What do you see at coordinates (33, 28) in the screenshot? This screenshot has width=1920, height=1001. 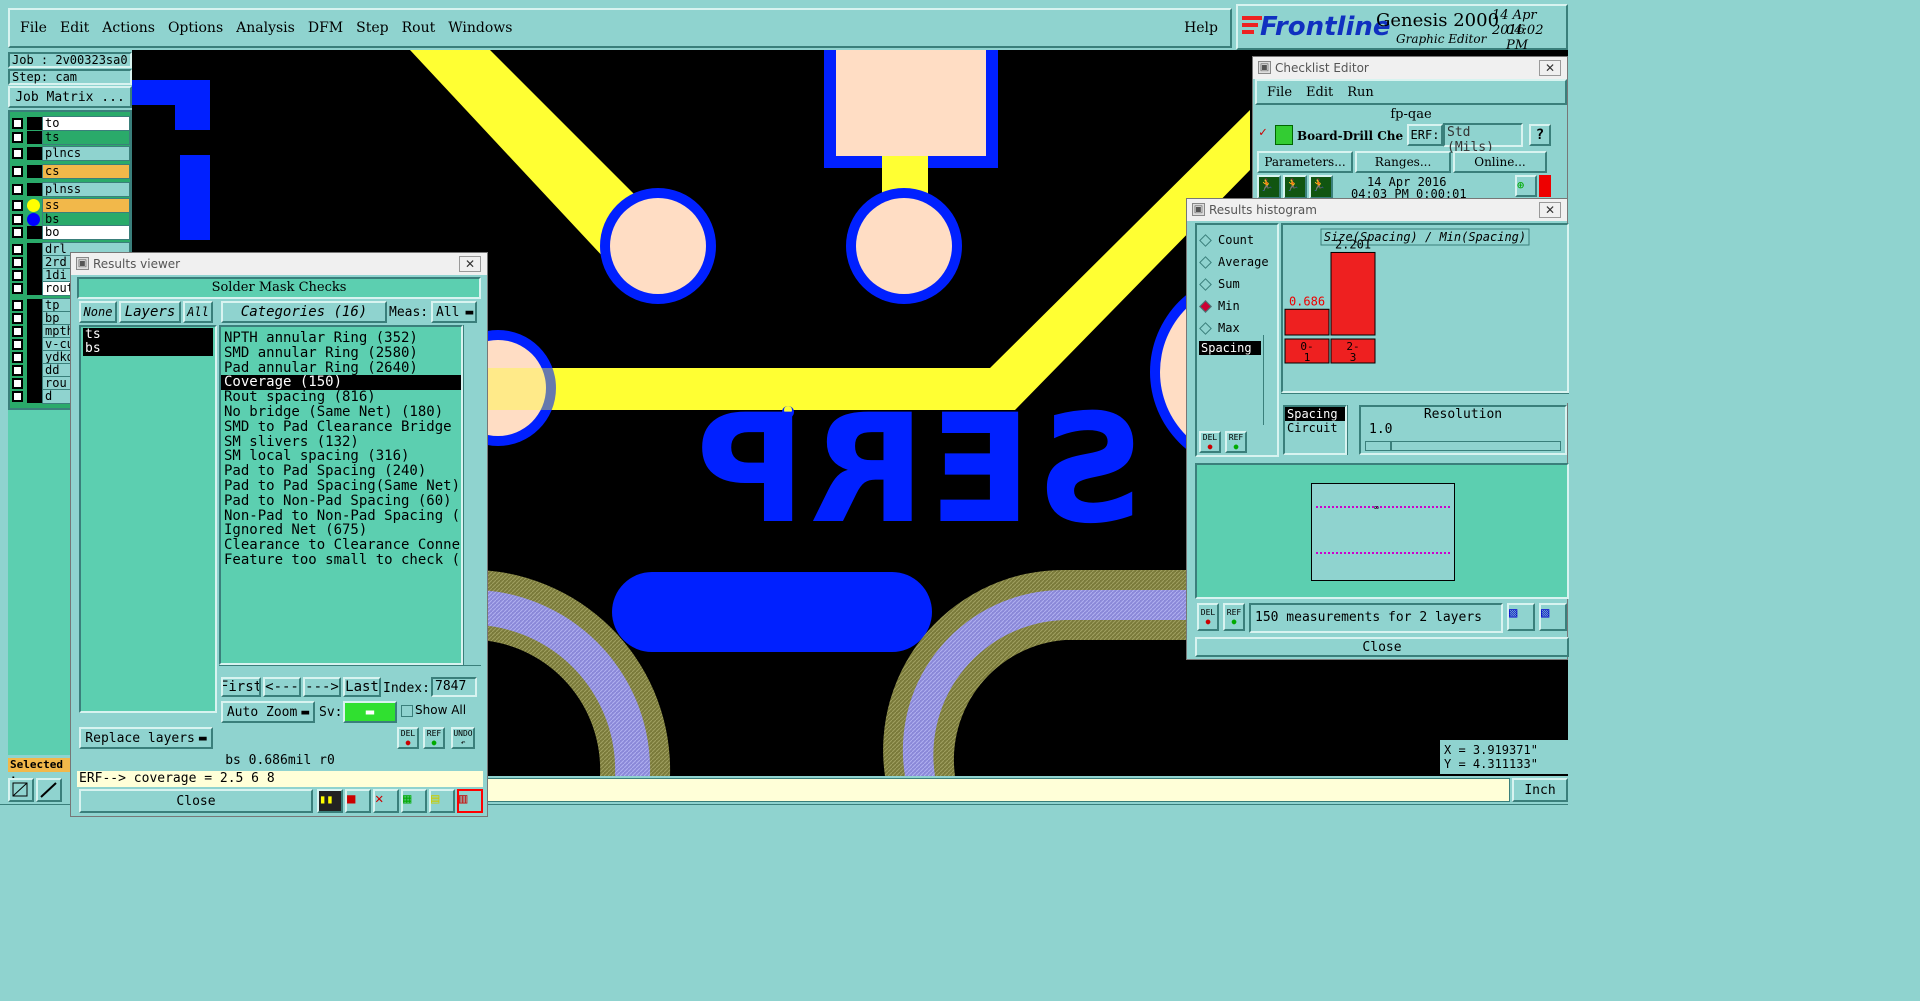 I see `menu-file: File` at bounding box center [33, 28].